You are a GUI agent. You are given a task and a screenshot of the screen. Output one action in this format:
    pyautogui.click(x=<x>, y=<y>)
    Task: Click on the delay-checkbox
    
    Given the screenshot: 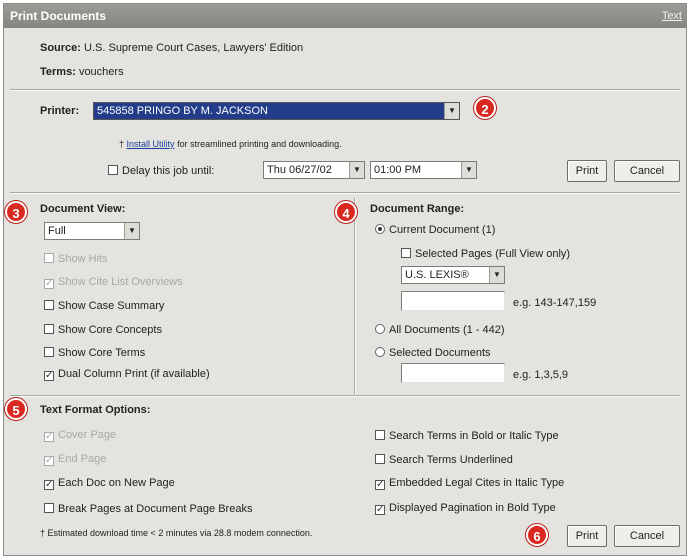 What is the action you would take?
    pyautogui.click(x=113, y=170)
    